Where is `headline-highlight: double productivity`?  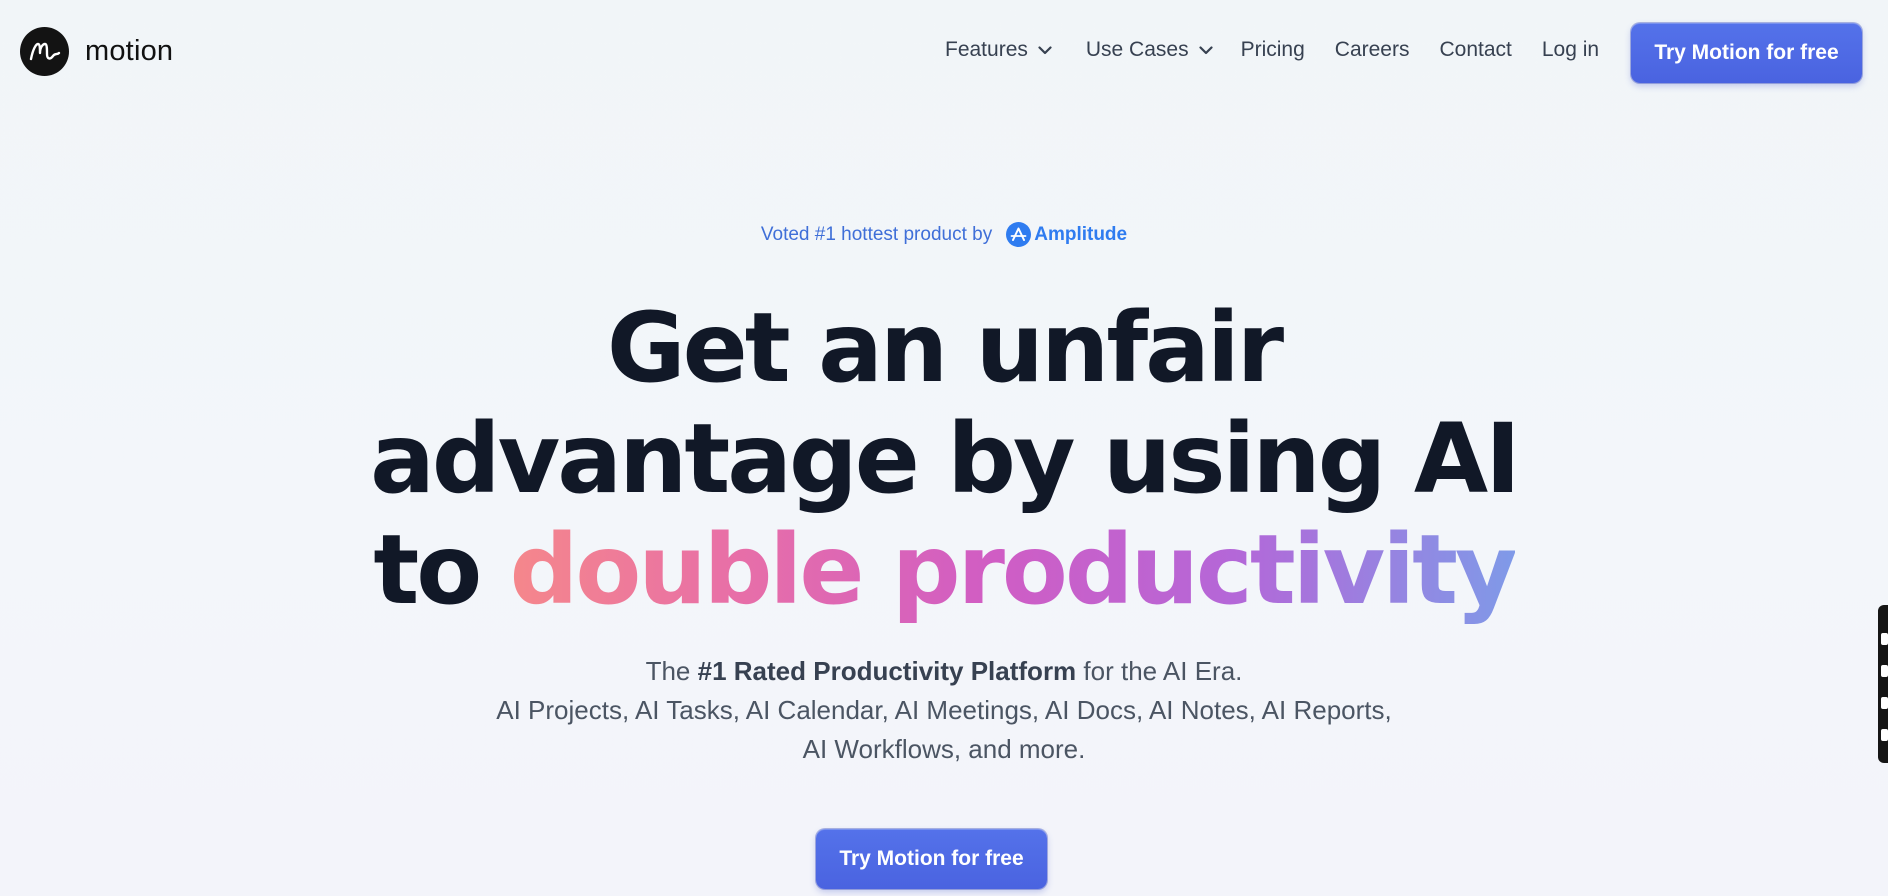 headline-highlight: double productivity is located at coordinates (1013, 570).